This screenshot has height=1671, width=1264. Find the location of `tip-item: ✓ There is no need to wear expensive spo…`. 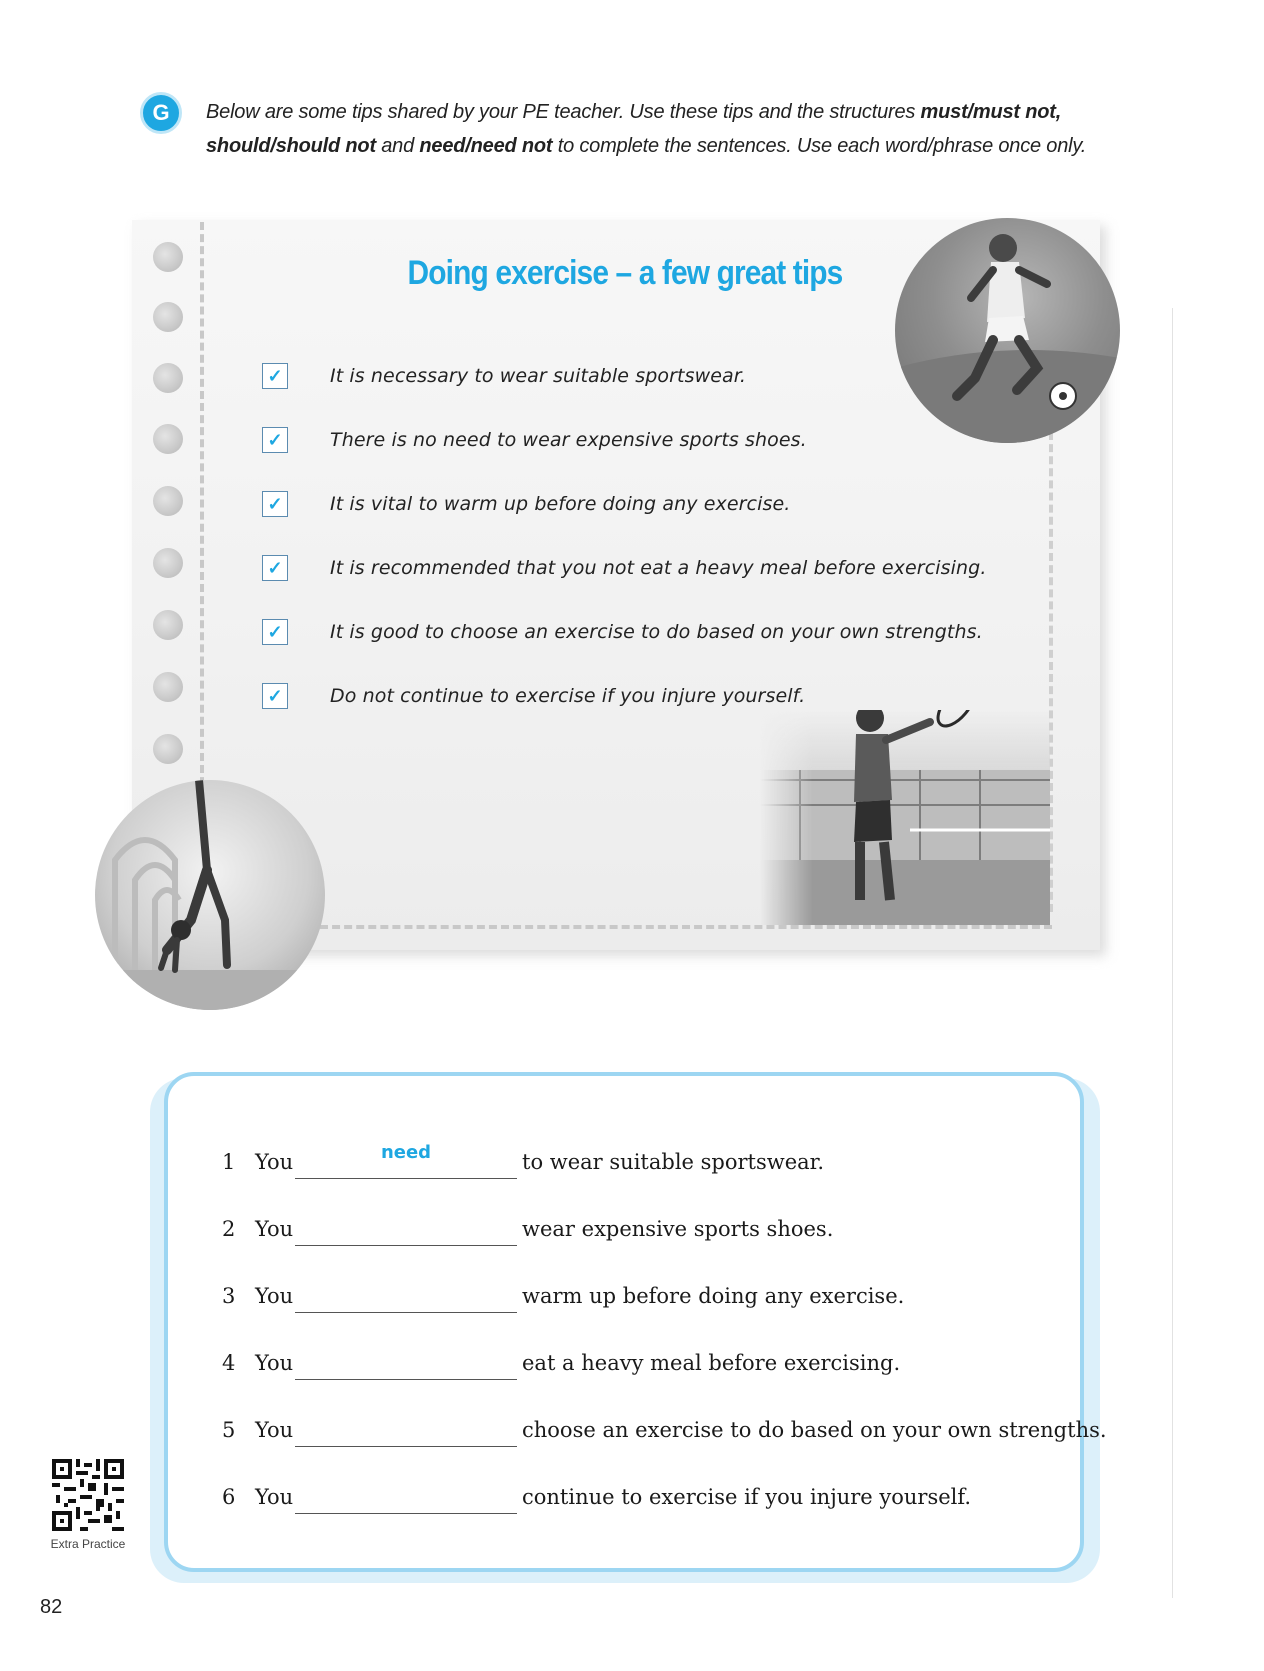

tip-item: ✓ There is no need to wear expensive spo… is located at coordinates (534, 440).